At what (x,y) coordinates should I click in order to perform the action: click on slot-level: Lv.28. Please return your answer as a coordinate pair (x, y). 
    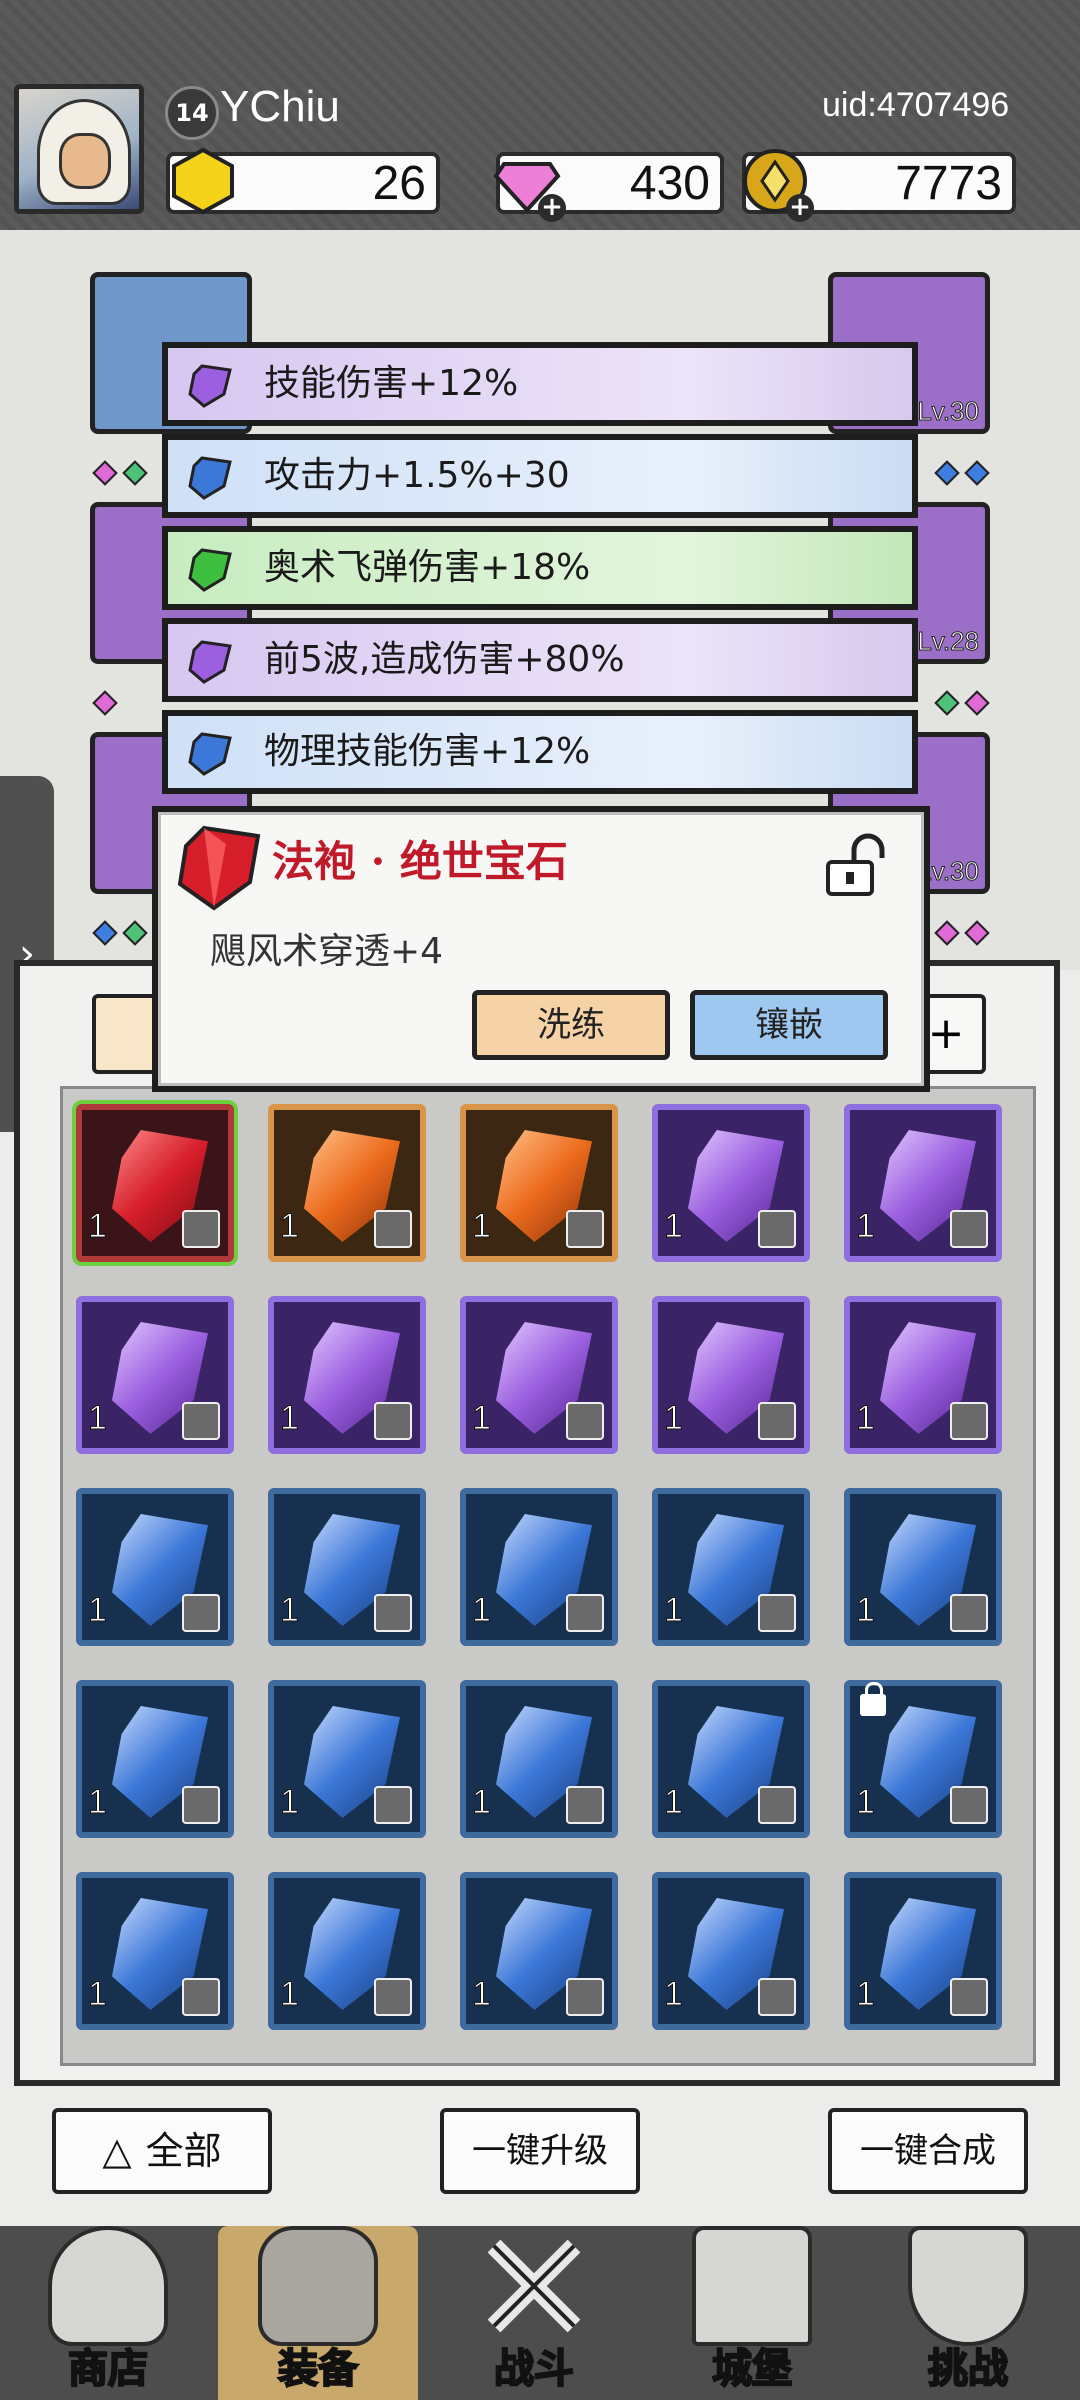
    Looking at the image, I should click on (948, 641).